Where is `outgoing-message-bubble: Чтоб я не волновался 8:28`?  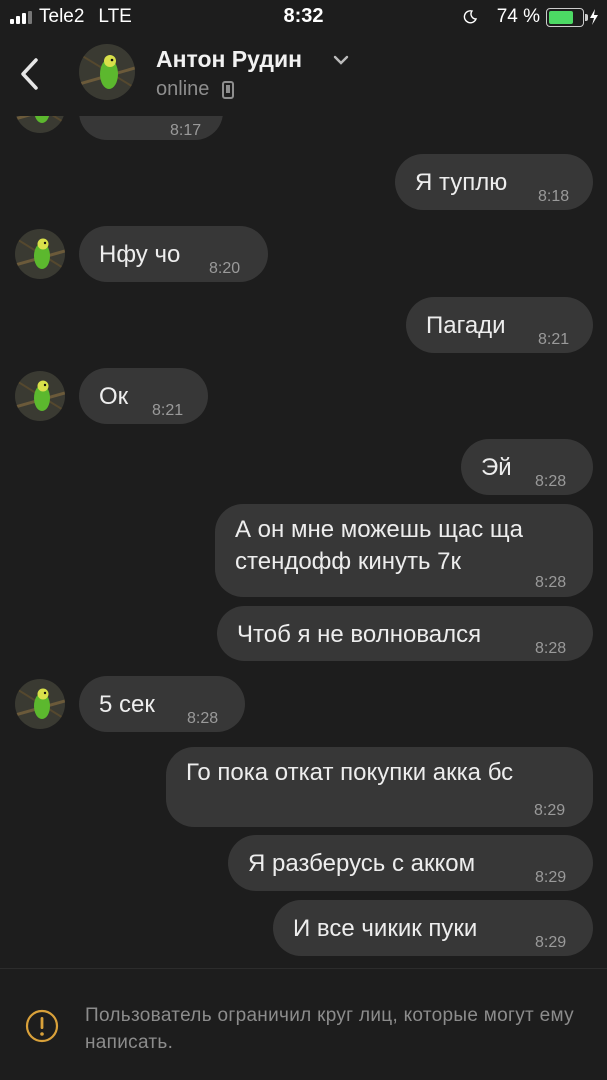 outgoing-message-bubble: Чтоб я не волновался 8:28 is located at coordinates (405, 633).